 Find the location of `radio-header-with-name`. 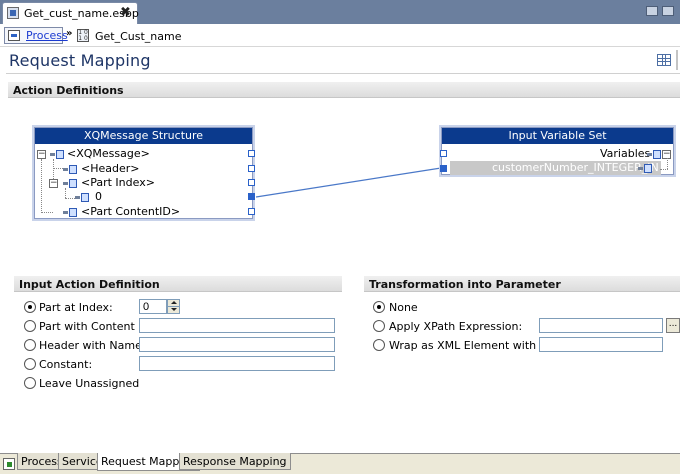

radio-header-with-name is located at coordinates (30, 345).